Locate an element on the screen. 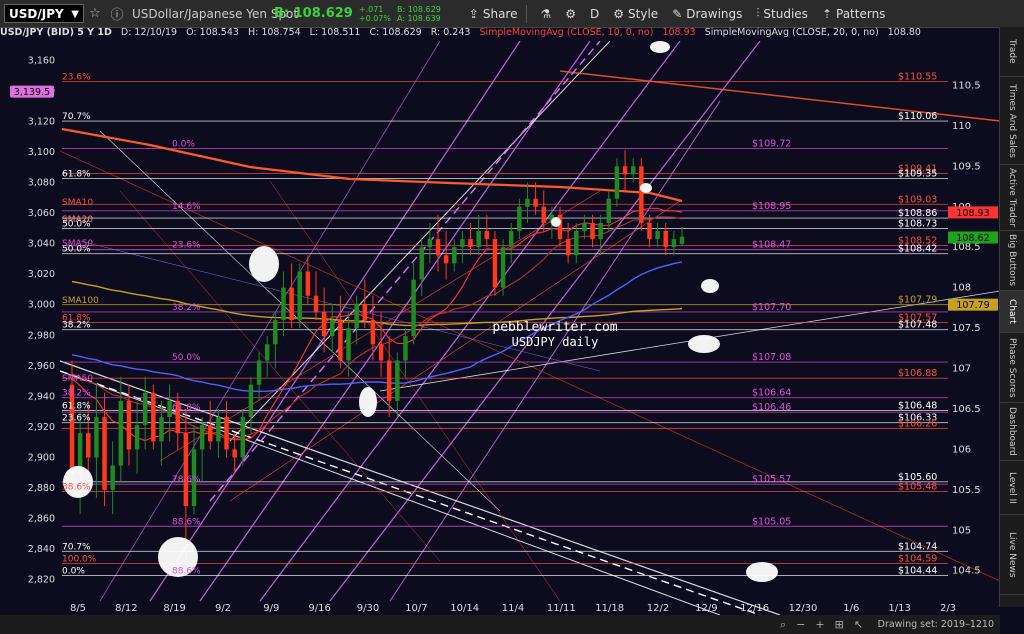  fib-percent-label: 50.0% is located at coordinates (186, 358).